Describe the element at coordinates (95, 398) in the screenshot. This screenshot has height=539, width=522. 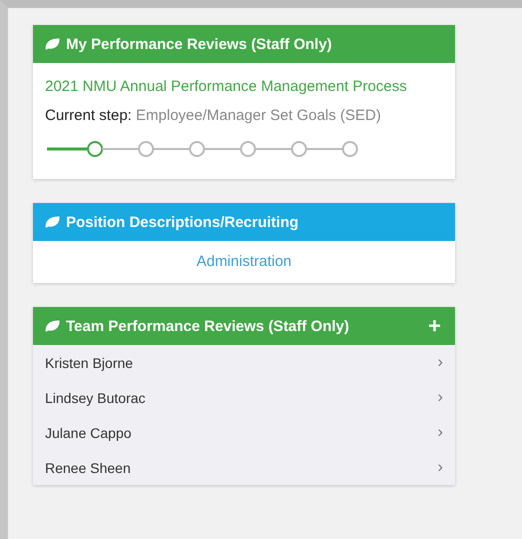
I see `person-name: Lindsey Butorac` at that location.